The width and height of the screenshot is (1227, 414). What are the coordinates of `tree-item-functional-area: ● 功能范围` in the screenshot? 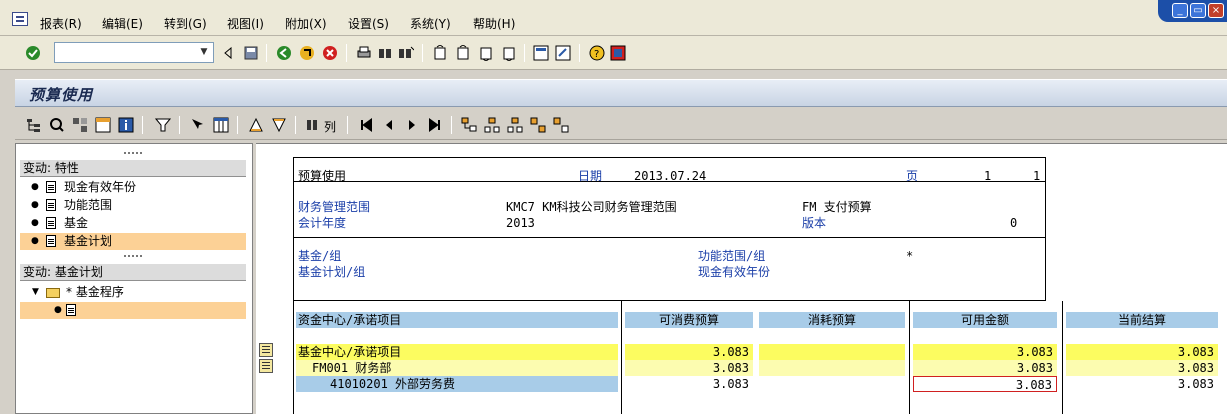 It's located at (133, 205).